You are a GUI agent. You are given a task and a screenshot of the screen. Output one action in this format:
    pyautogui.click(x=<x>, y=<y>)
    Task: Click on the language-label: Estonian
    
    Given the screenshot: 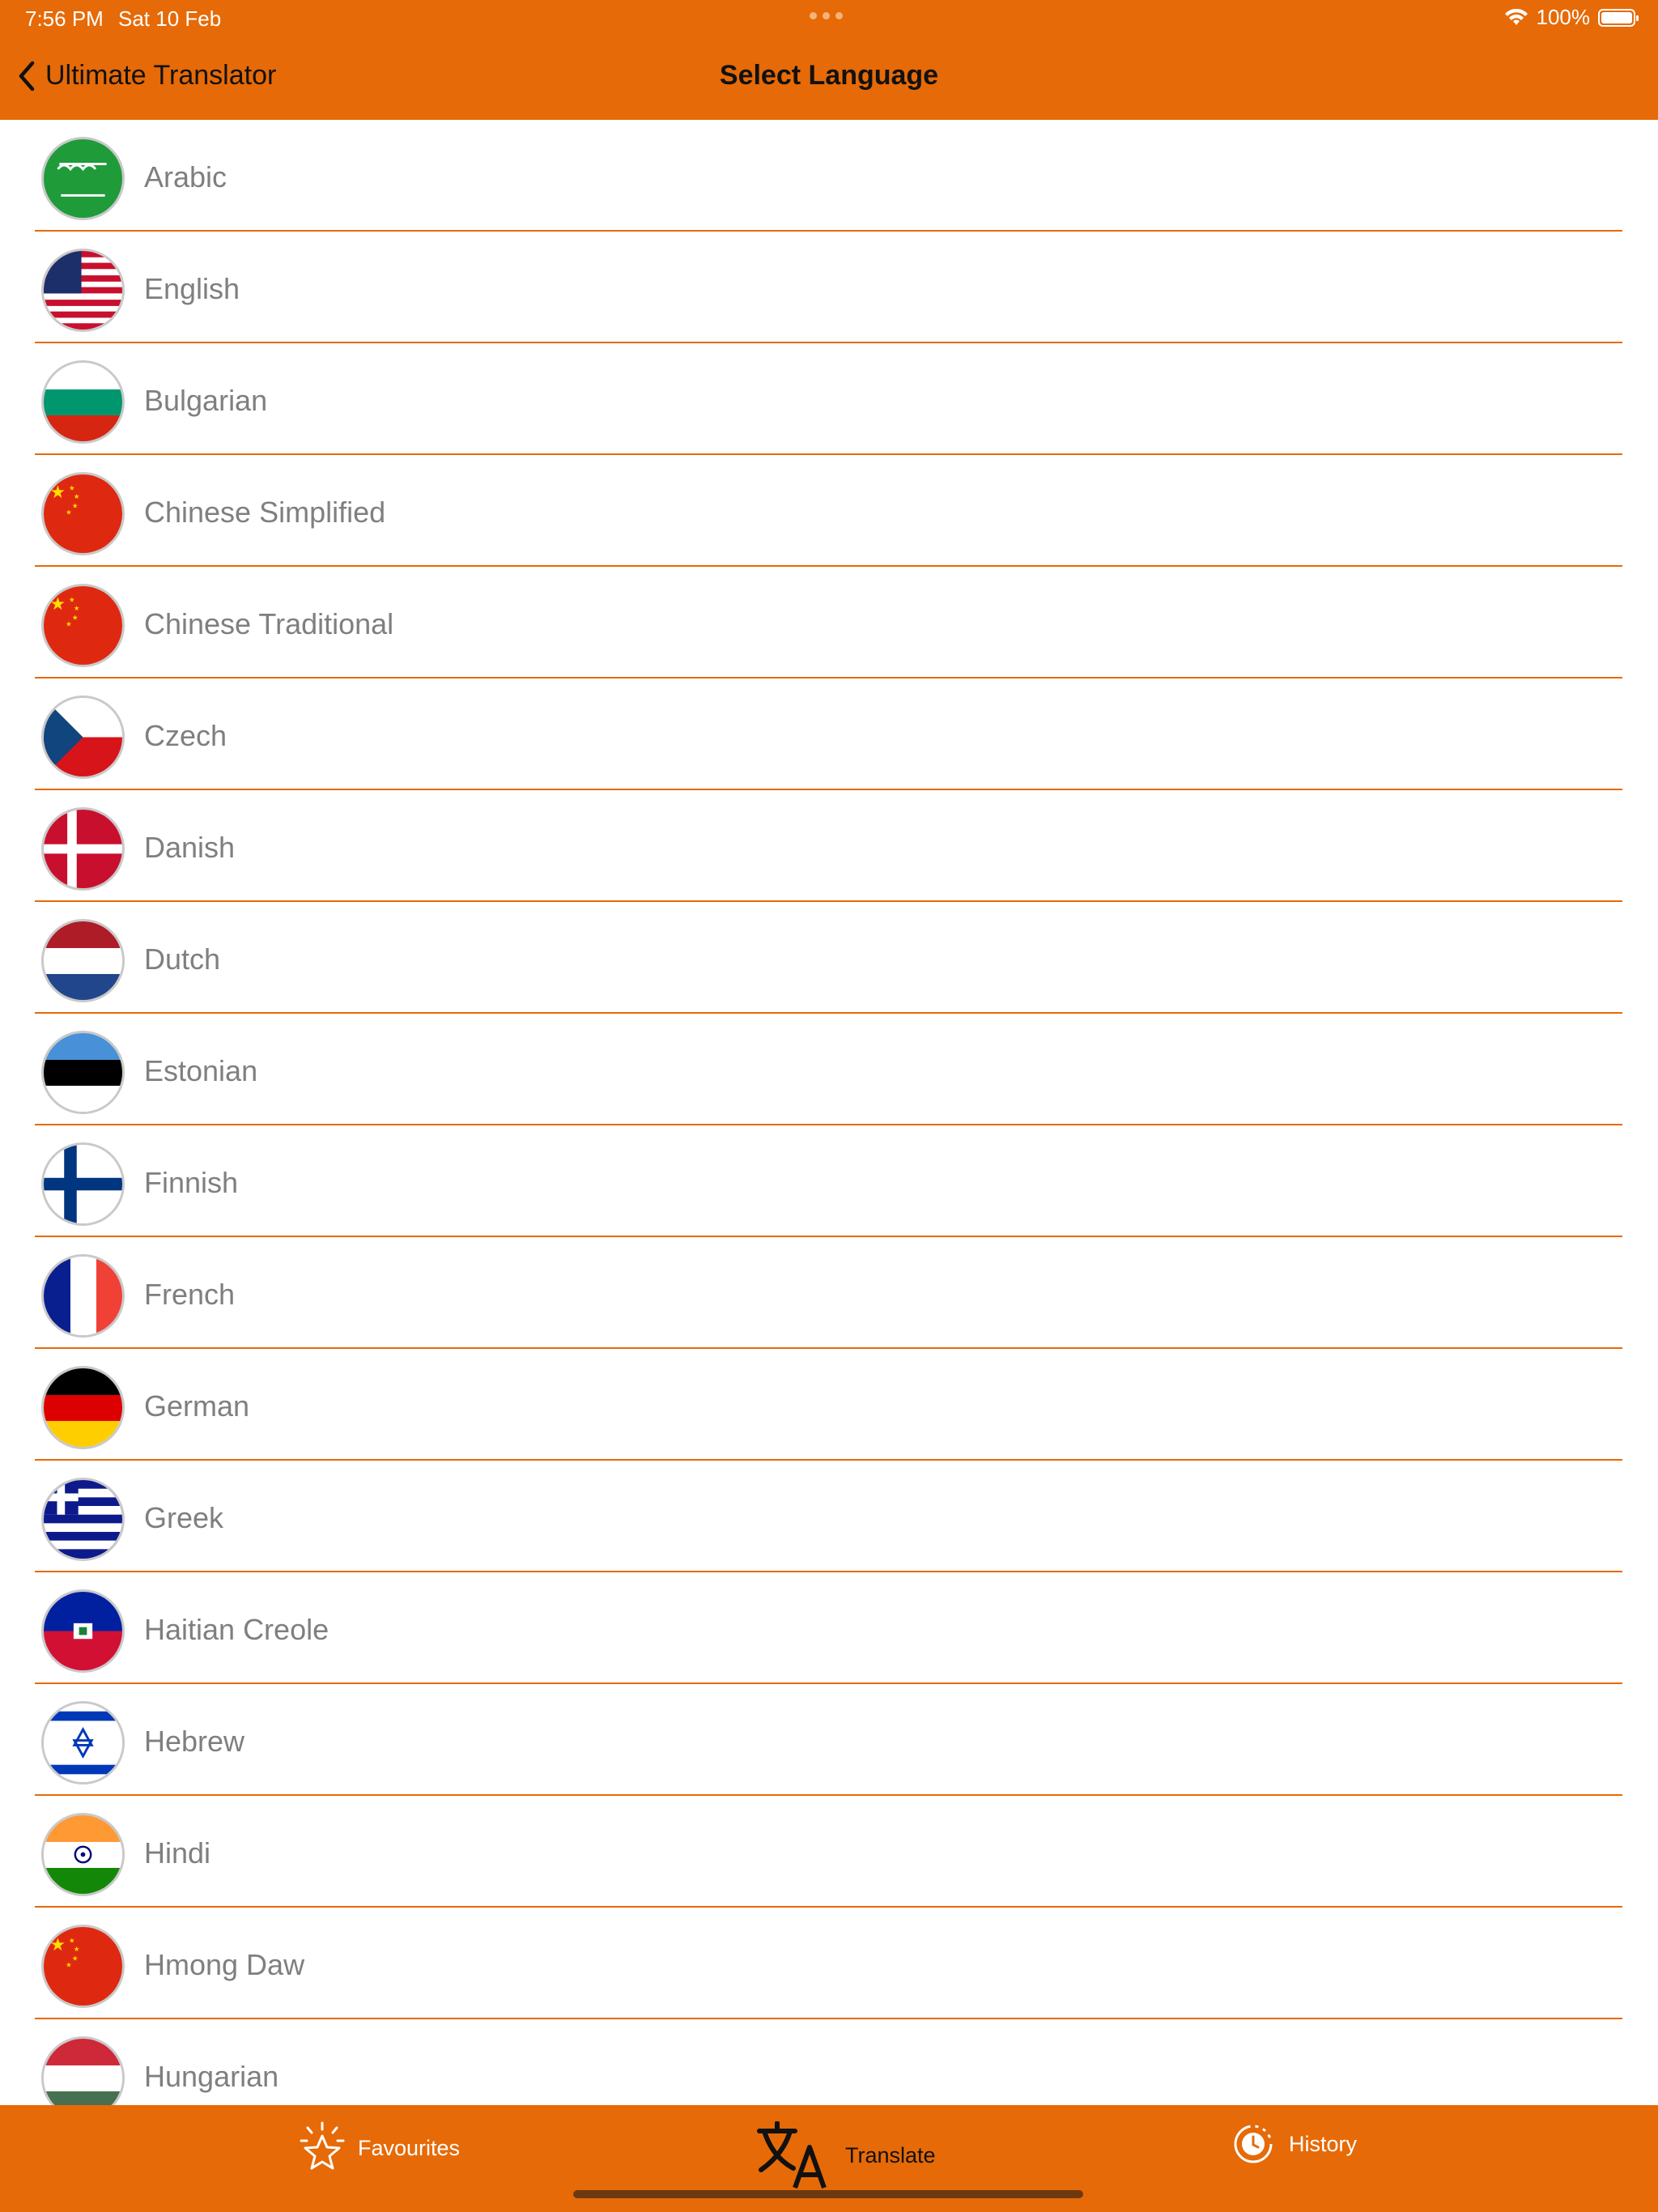 What is the action you would take?
    pyautogui.click(x=201, y=1070)
    